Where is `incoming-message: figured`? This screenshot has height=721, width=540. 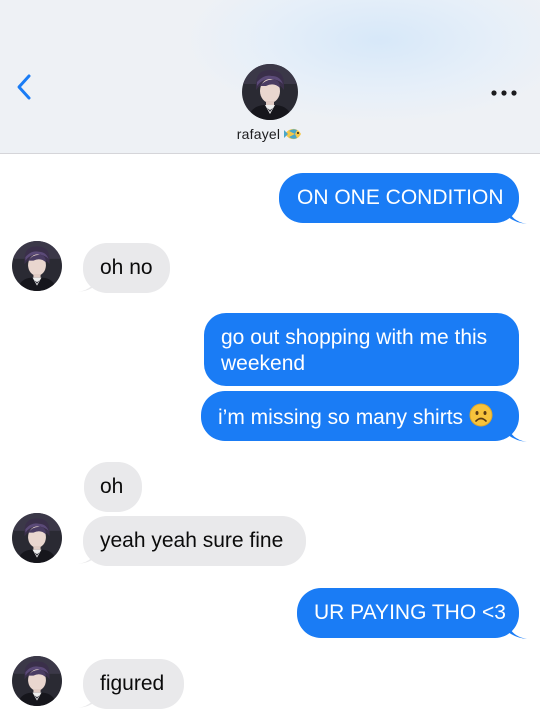 incoming-message: figured is located at coordinates (133, 684).